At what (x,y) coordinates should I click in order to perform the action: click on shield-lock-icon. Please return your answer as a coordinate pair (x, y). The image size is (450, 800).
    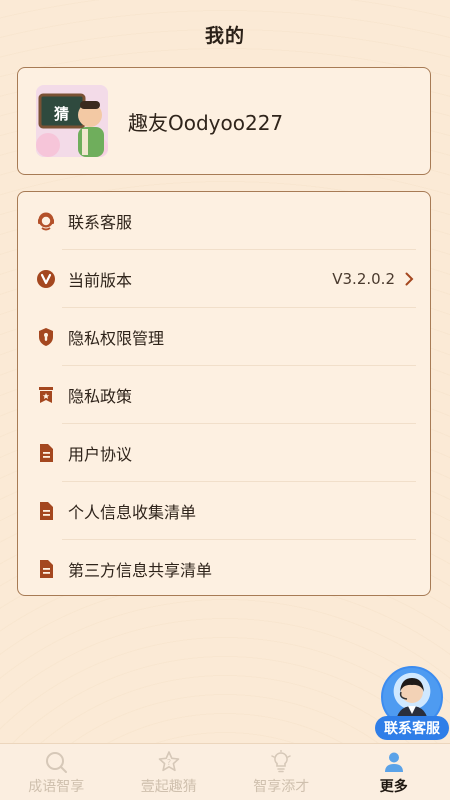
    Looking at the image, I should click on (46, 337).